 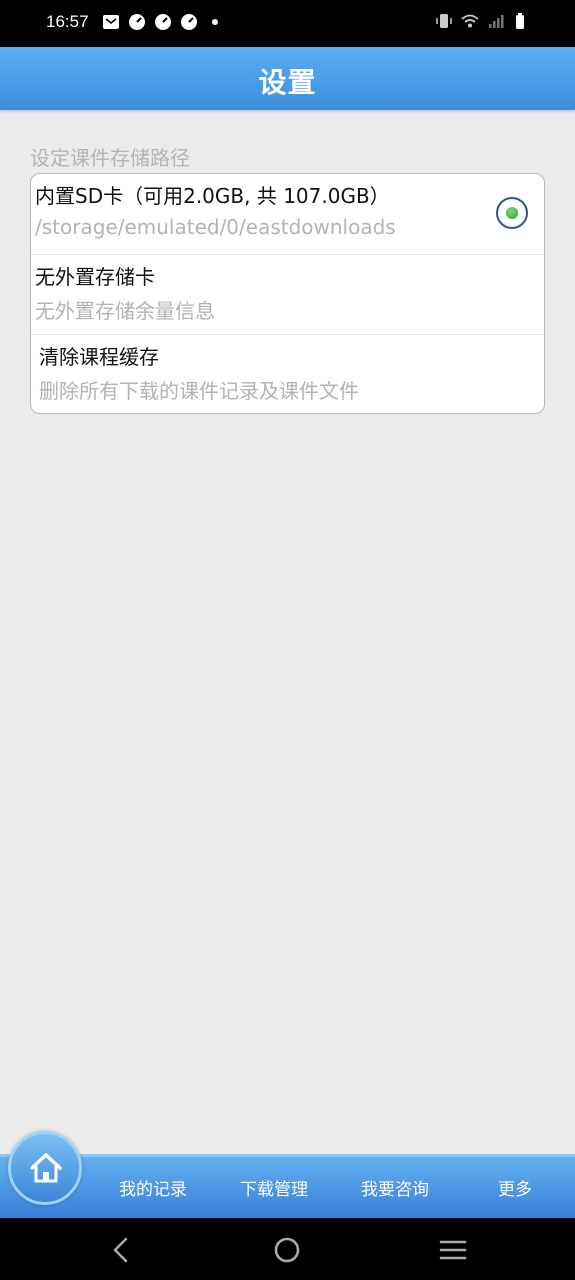 I want to click on wifi-icon, so click(x=470, y=21).